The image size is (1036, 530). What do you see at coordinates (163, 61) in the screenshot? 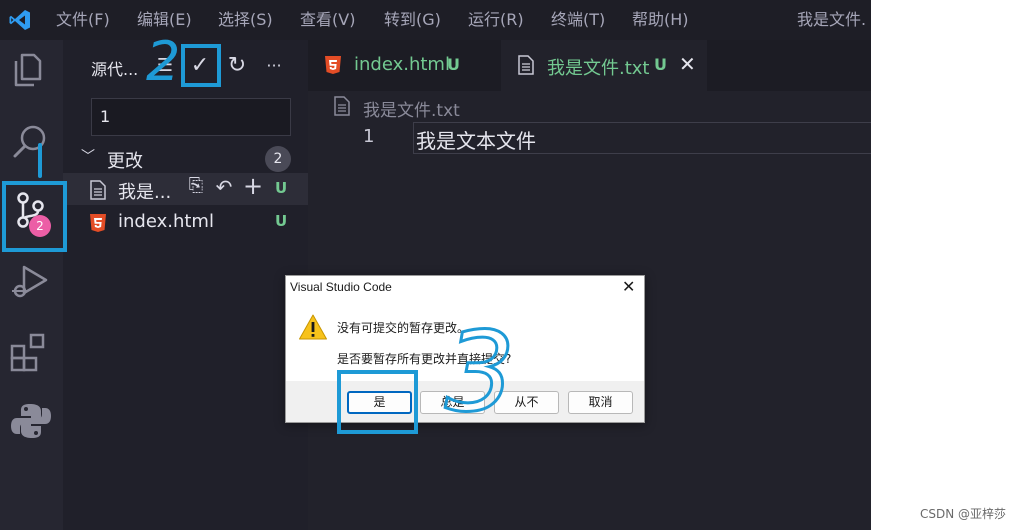
I see `annotation-step2-number: 2` at bounding box center [163, 61].